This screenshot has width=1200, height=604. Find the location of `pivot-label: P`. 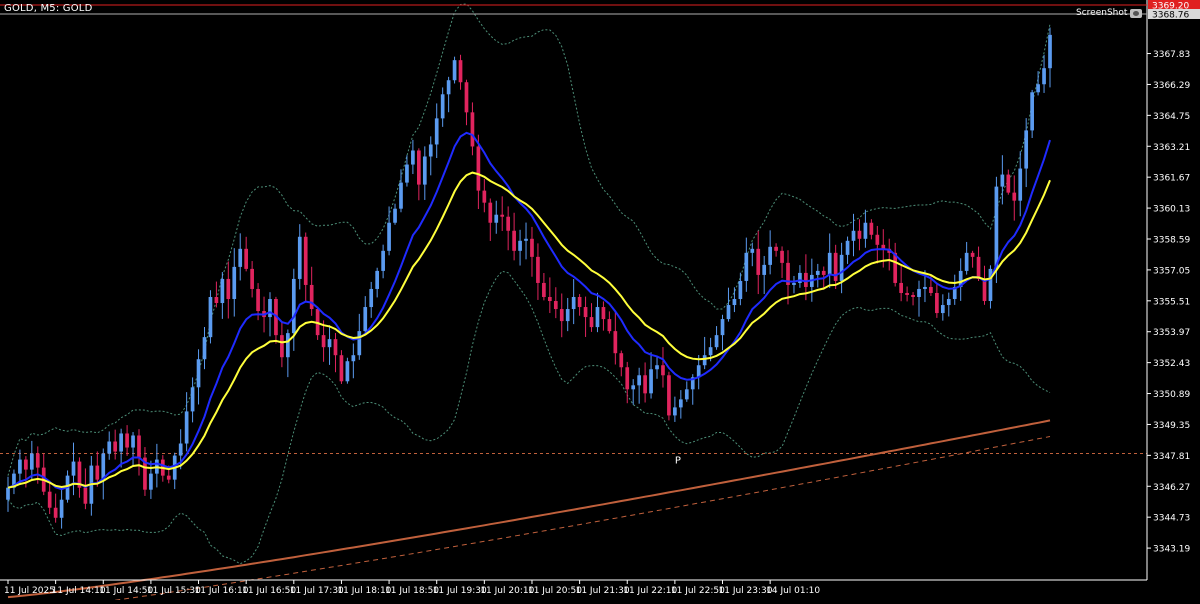

pivot-label: P is located at coordinates (678, 461).